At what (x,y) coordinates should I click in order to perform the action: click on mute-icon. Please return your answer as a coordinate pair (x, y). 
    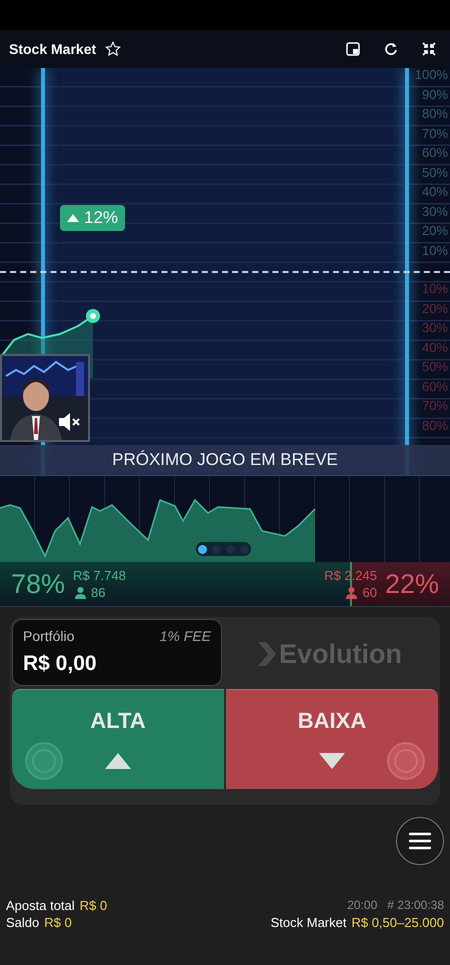
    Looking at the image, I should click on (70, 422).